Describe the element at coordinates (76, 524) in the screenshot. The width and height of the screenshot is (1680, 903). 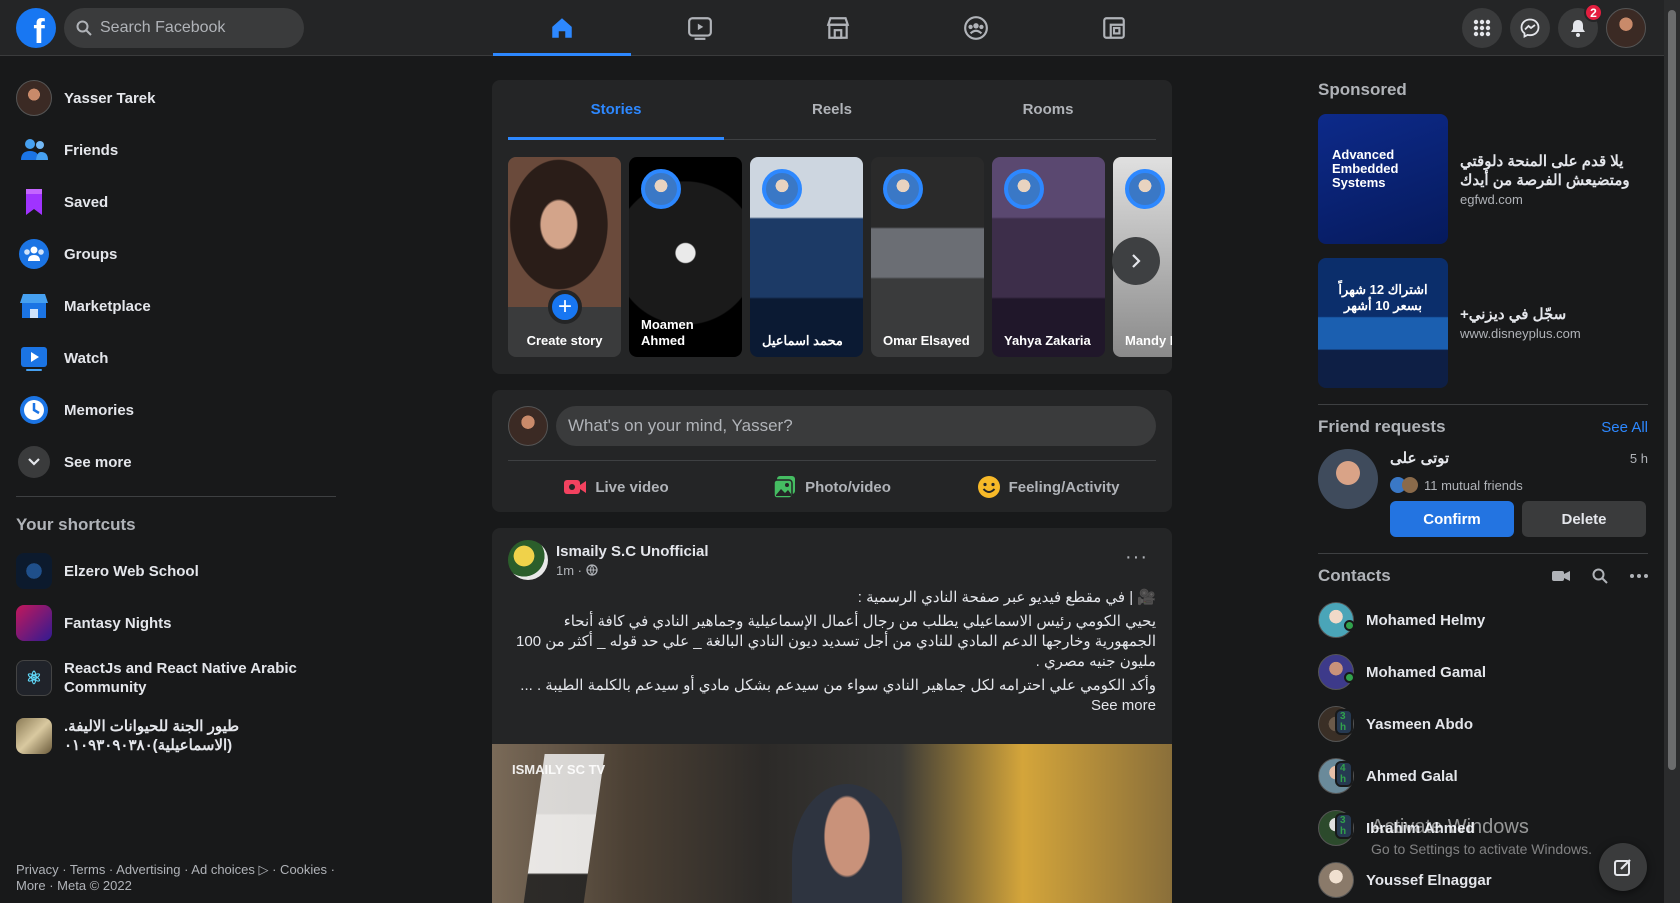
I see `shortcuts-title: Your shortcuts` at that location.